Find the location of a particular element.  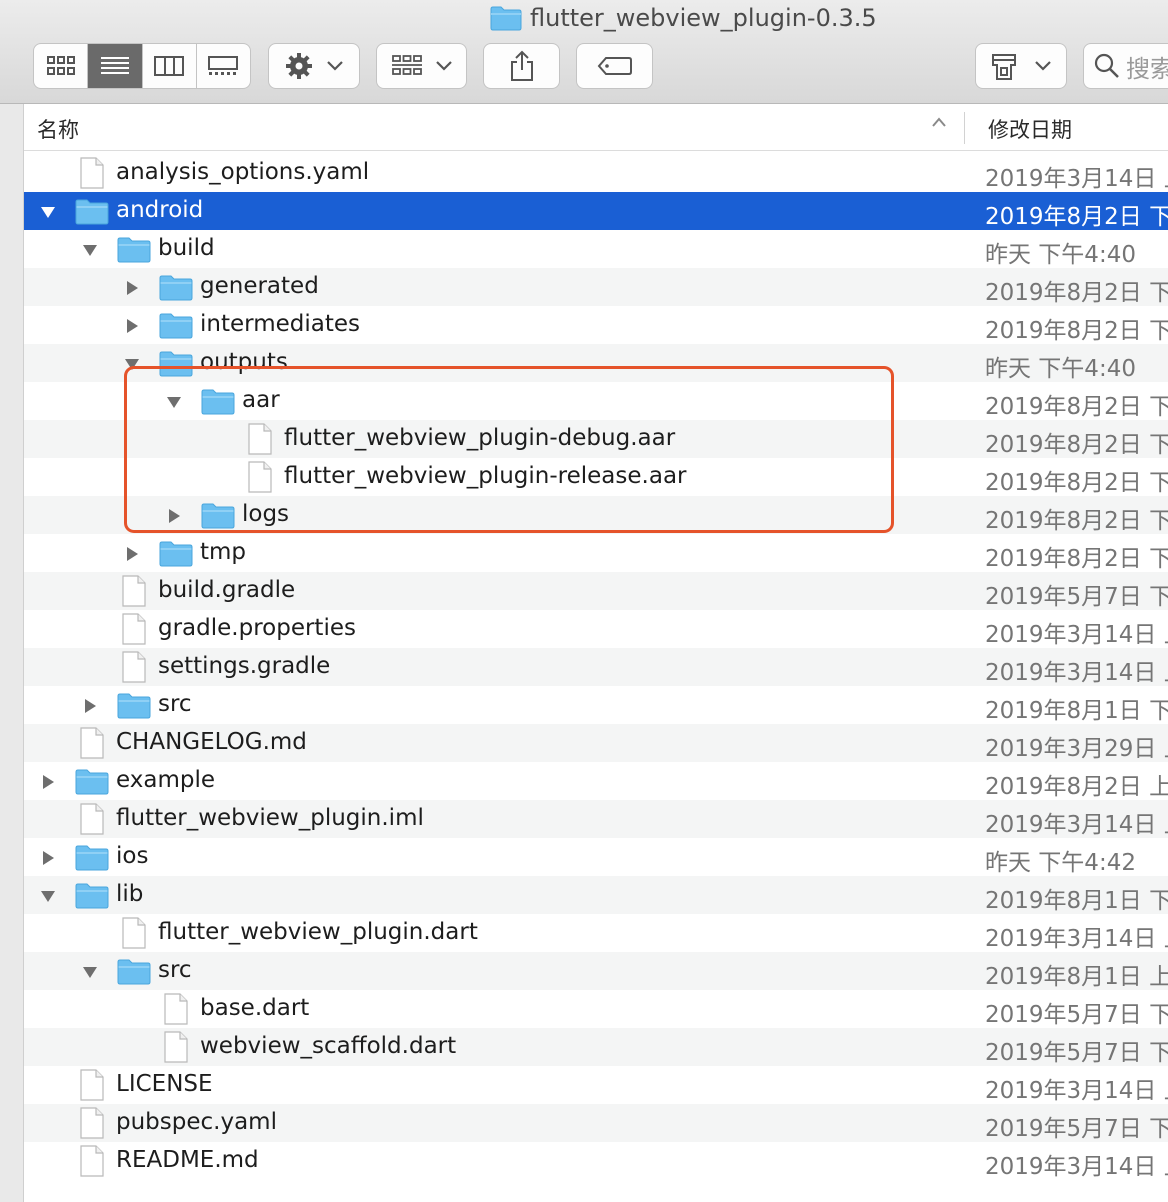

file-row: flutter_webview_plugin.iml 2019年3月14日 上 is located at coordinates (596, 819).